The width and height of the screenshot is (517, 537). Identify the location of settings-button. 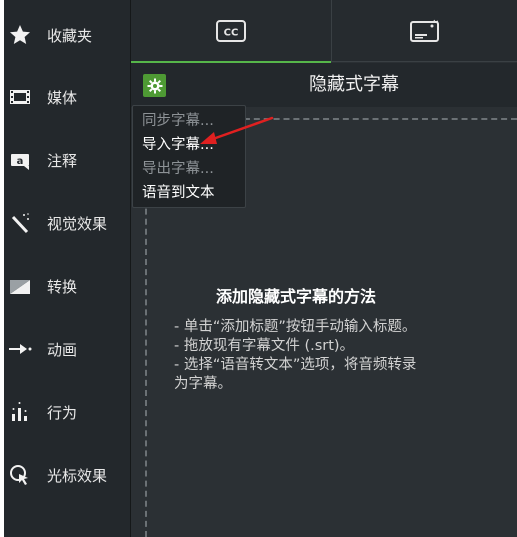
(154, 85).